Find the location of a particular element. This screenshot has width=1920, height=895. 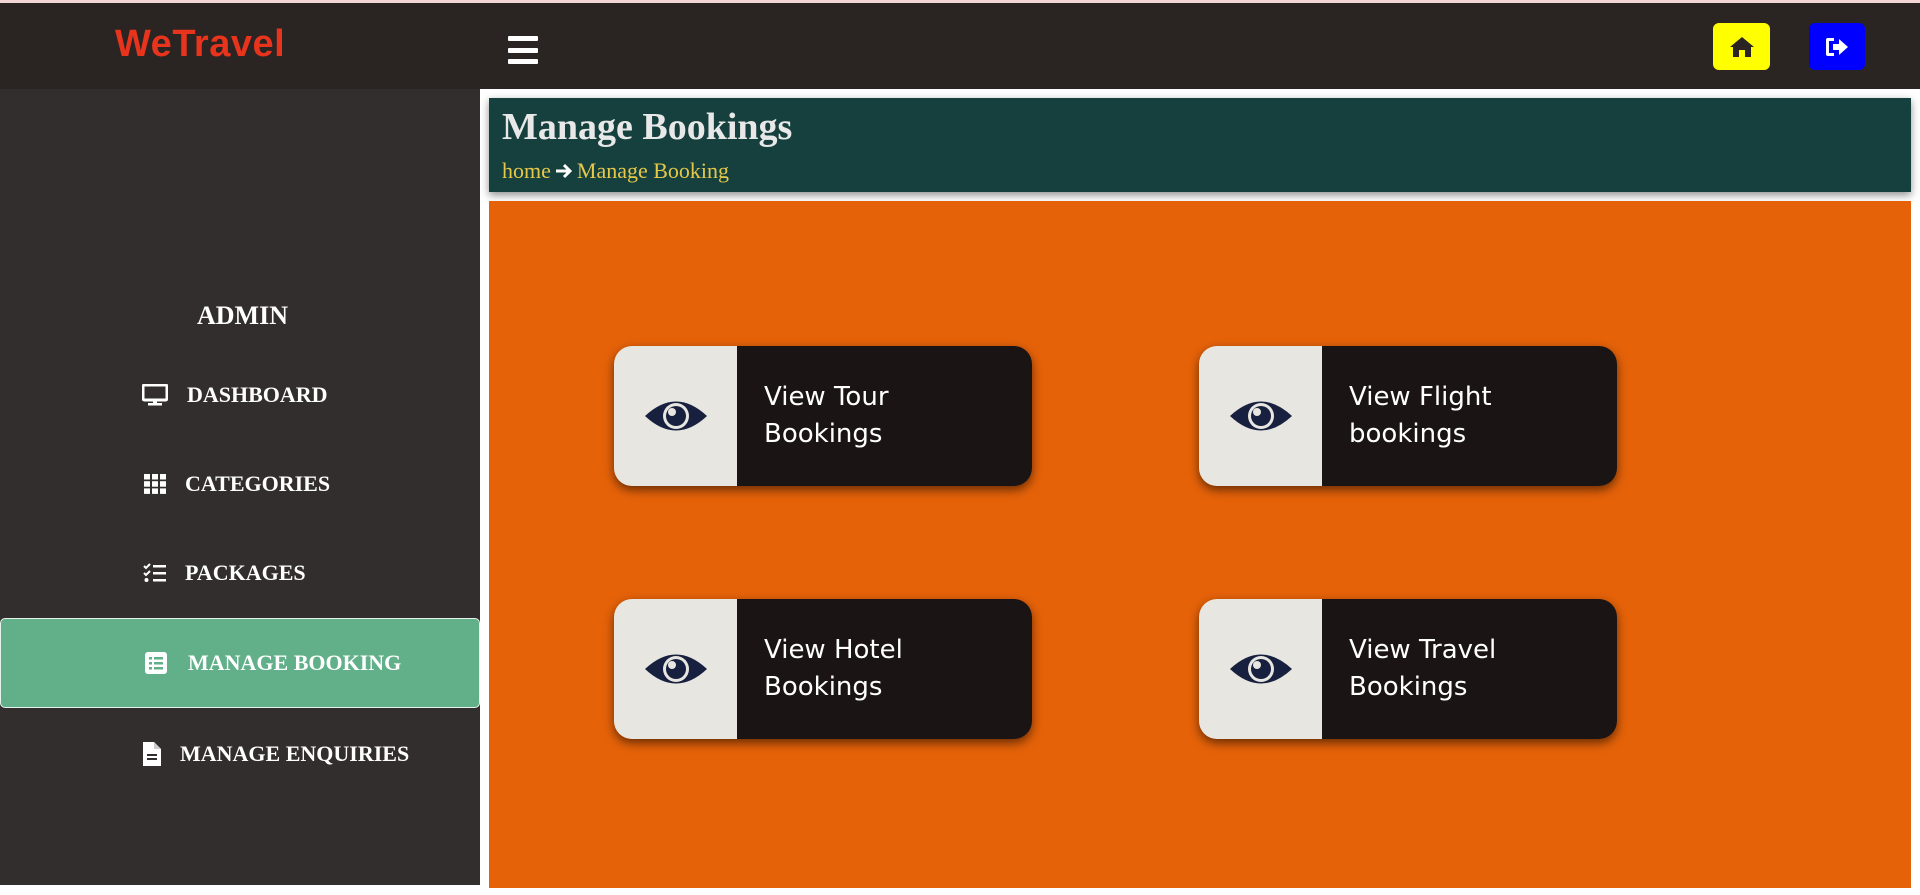

sidebar-item-dashboard: DASHBOARD is located at coordinates (240, 395).